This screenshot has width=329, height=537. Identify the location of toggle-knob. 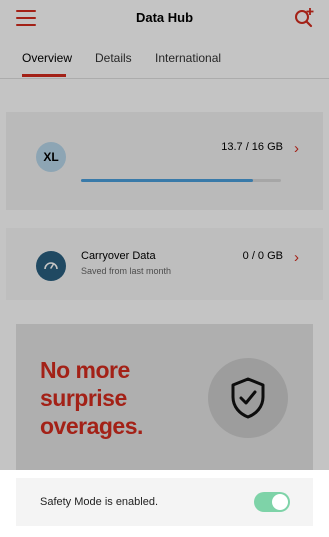
(280, 502).